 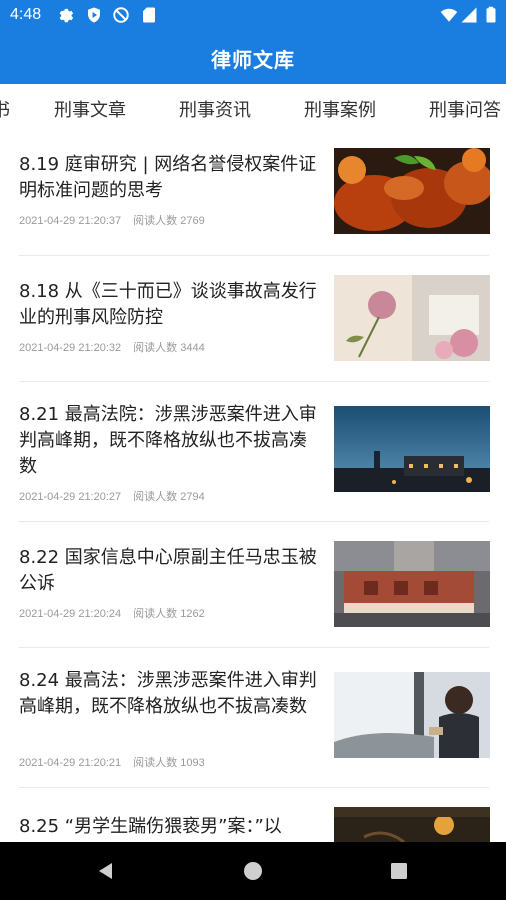 What do you see at coordinates (491, 14) in the screenshot?
I see `battery-icon` at bounding box center [491, 14].